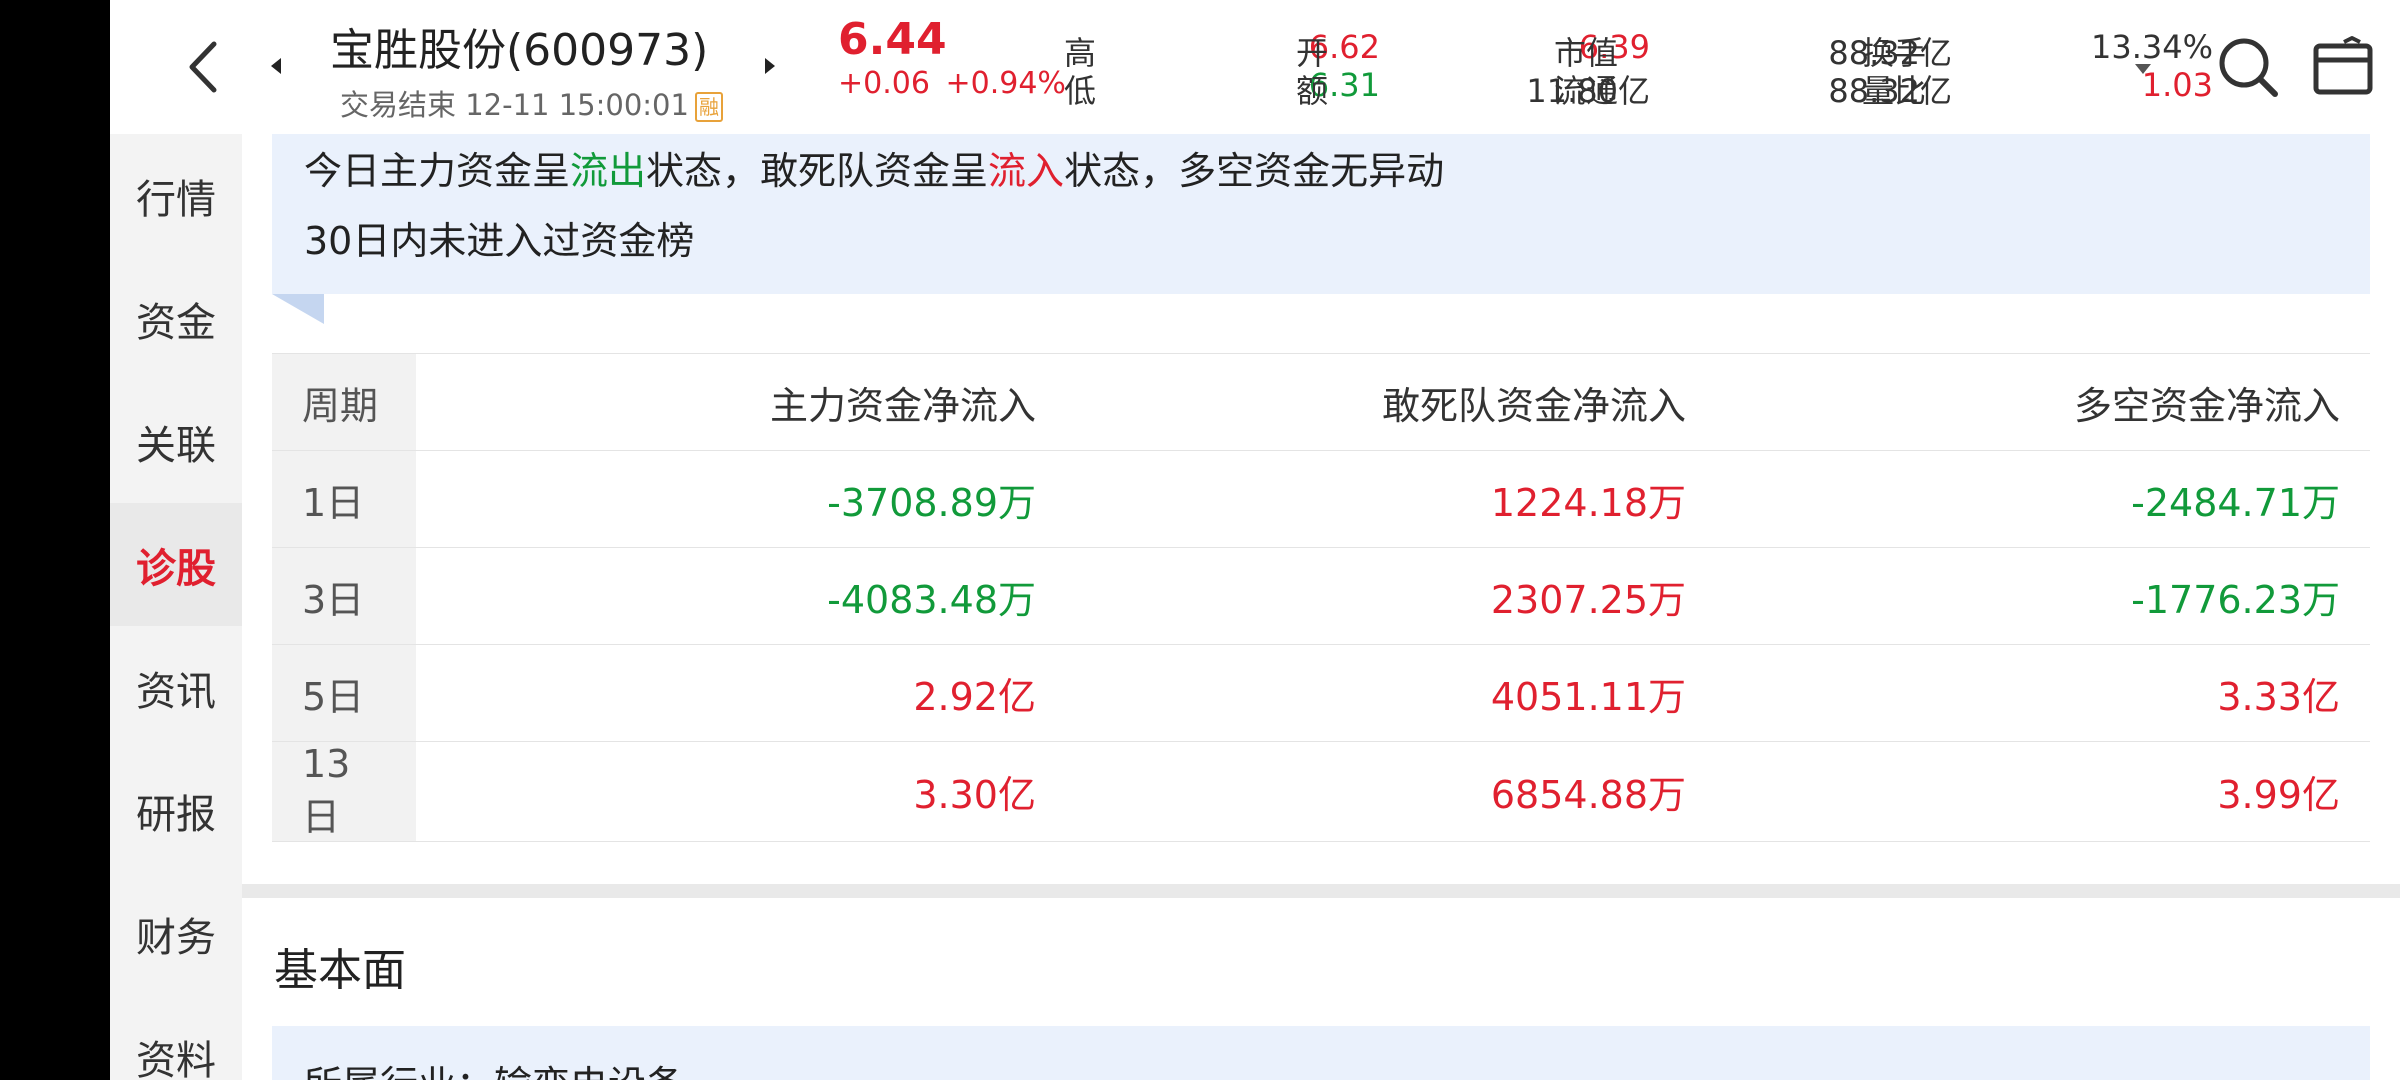 The image size is (2400, 1080). Describe the element at coordinates (952, 83) in the screenshot. I see `price-change: +0.06 +0.94%` at that location.